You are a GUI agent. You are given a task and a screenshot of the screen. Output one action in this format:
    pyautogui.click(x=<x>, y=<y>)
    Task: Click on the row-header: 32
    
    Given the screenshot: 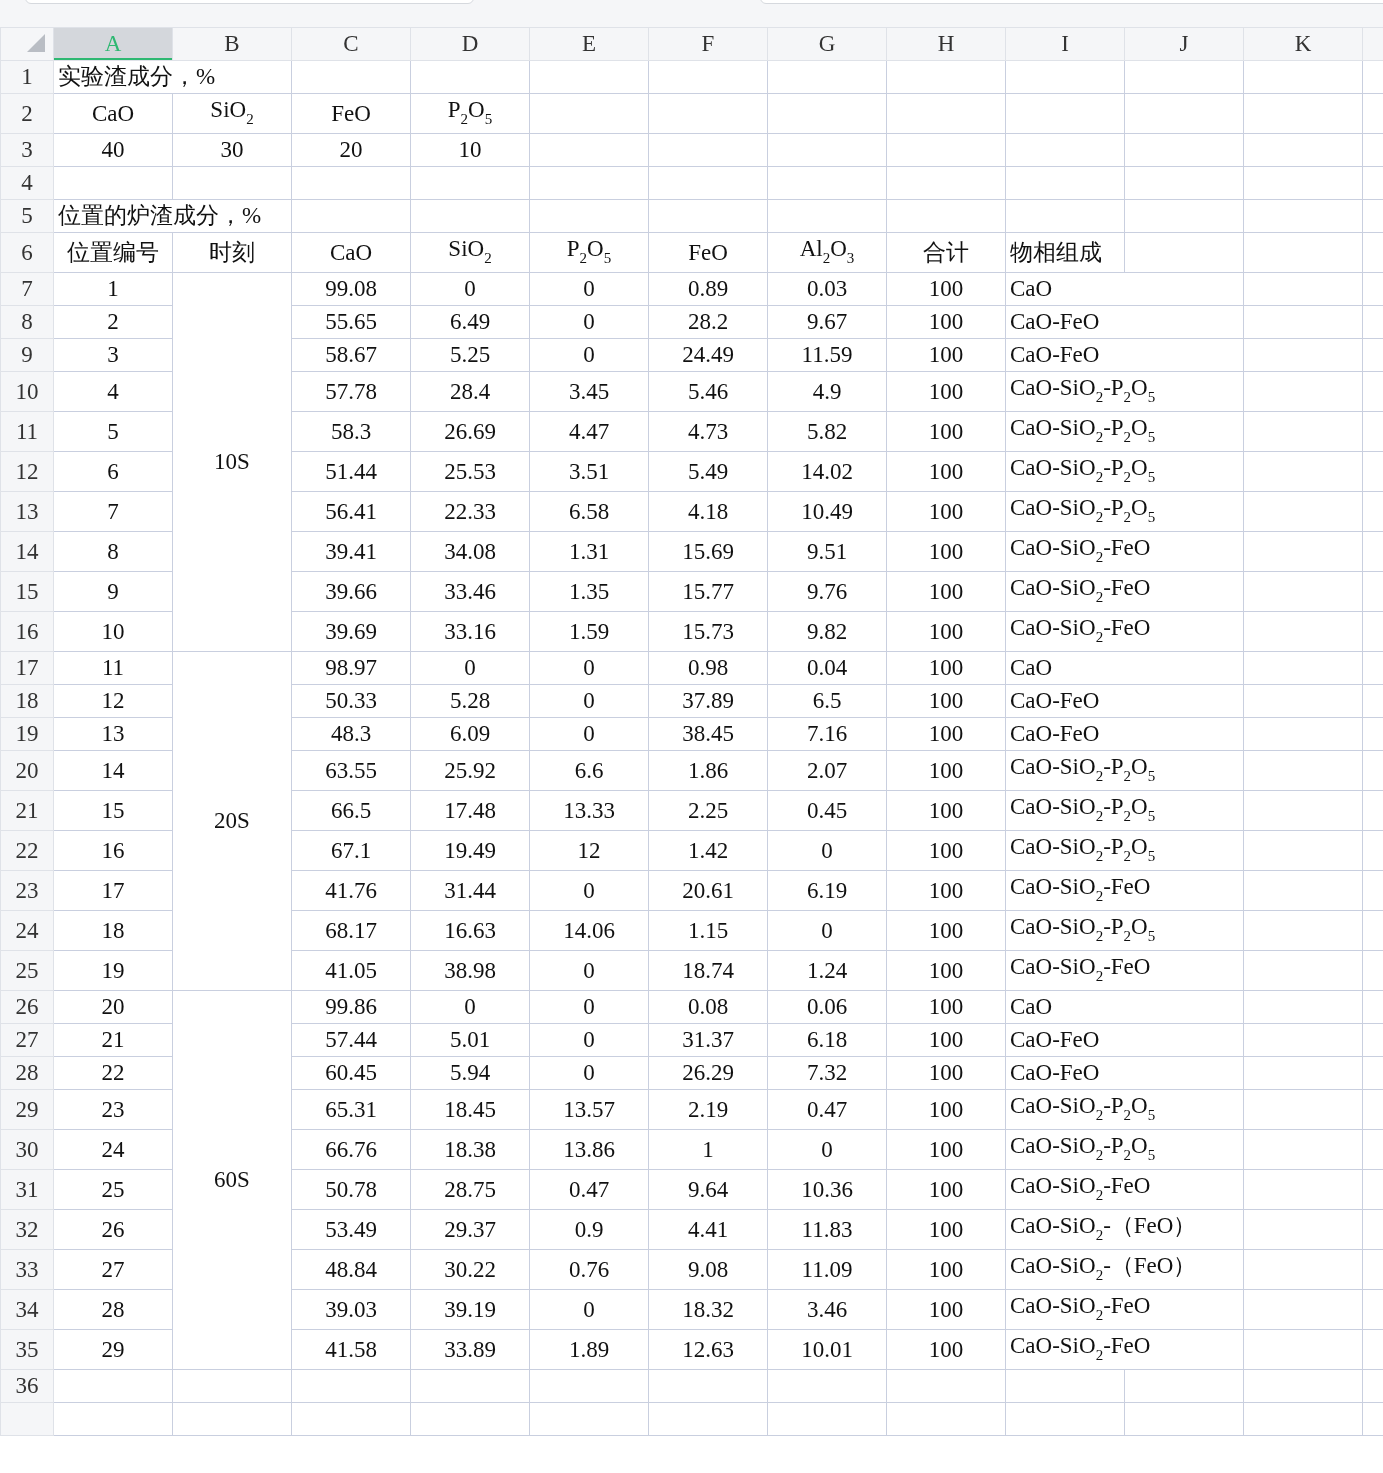 What is the action you would take?
    pyautogui.click(x=27, y=1229)
    